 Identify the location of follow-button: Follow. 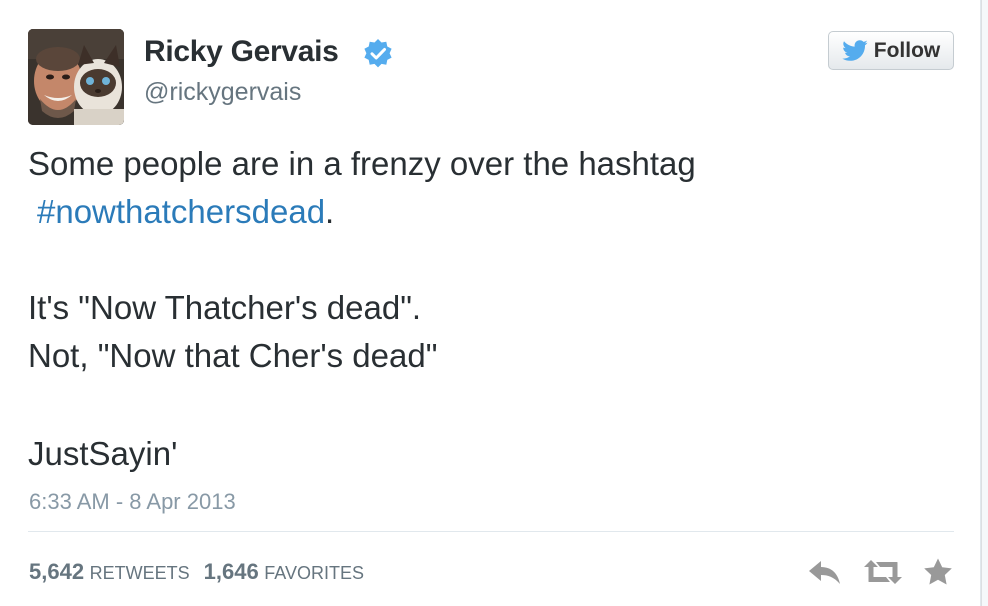
(891, 50).